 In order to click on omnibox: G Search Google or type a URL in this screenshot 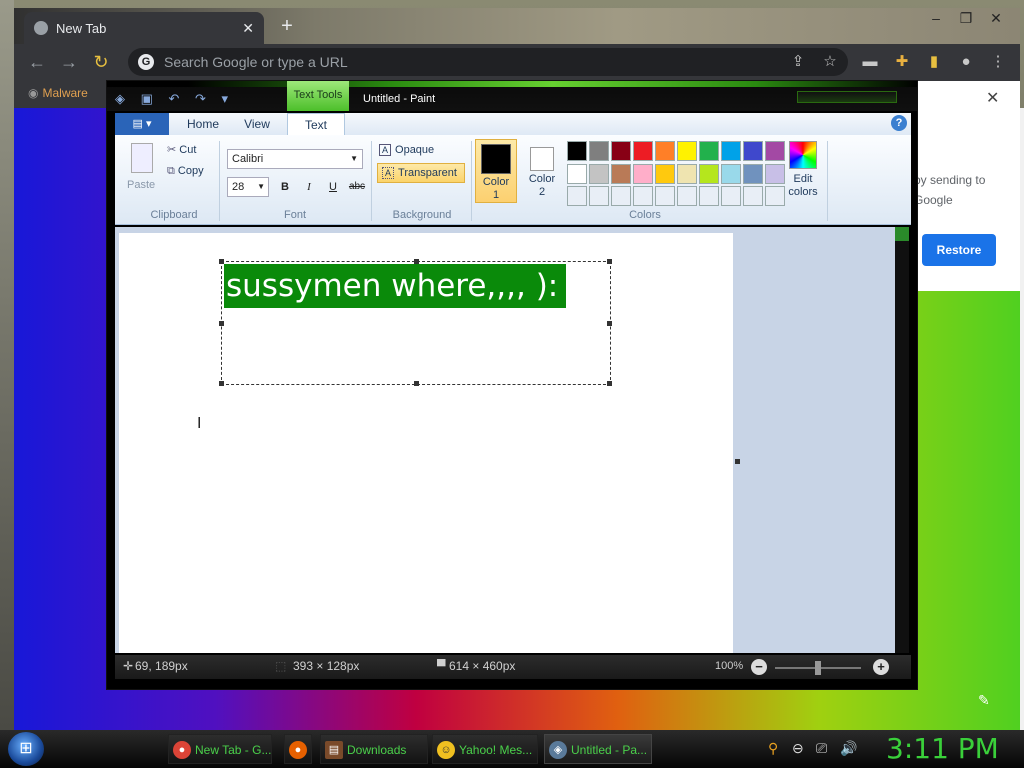, I will do `click(488, 62)`.